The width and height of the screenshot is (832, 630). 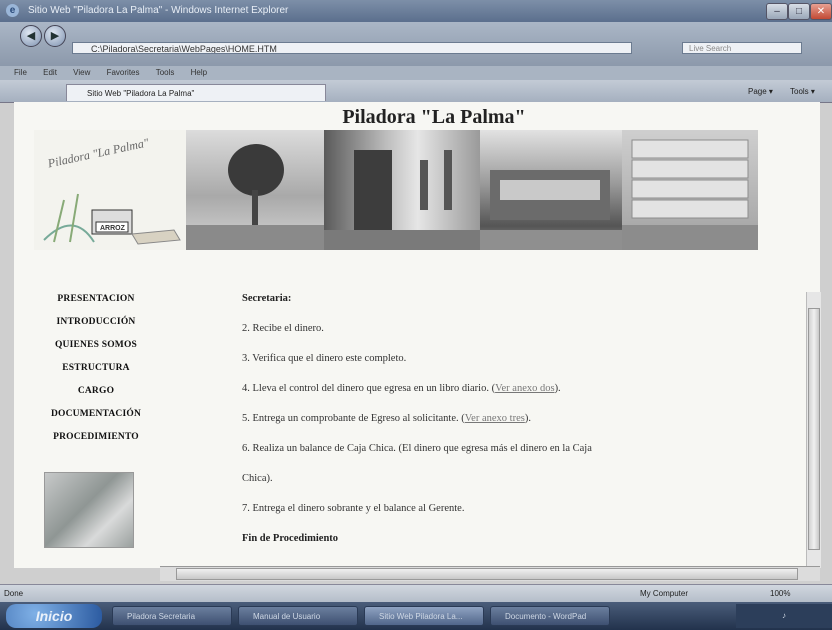 I want to click on menu-file: File, so click(x=20, y=72).